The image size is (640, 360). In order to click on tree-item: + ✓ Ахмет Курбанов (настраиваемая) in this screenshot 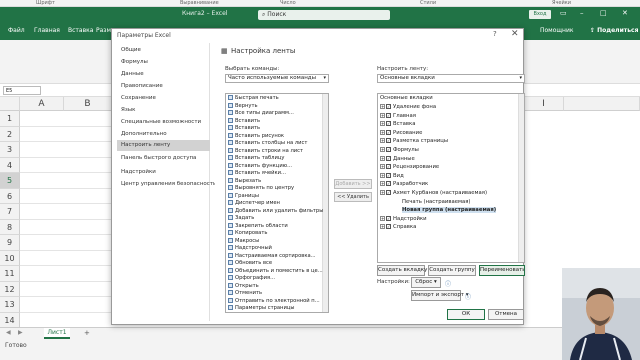, I will do `click(433, 193)`.